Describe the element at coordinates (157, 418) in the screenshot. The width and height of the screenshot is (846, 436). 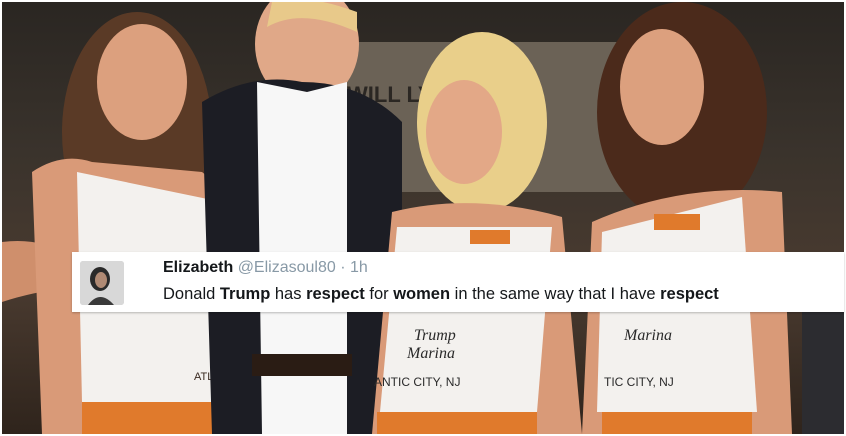
I see `woman-1-shorts` at that location.